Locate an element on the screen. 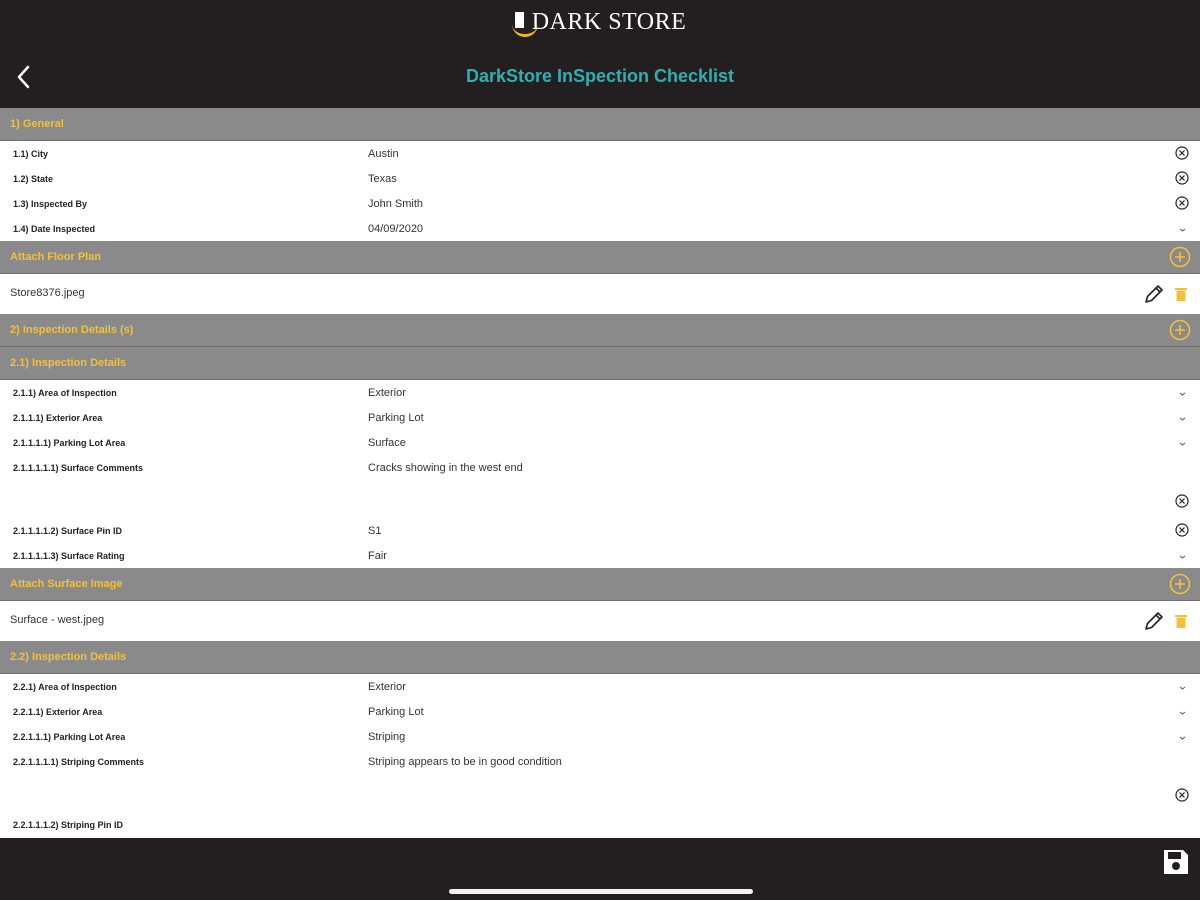 This screenshot has height=900, width=1200. navigation-bar: DarkStore InSpection Checklist is located at coordinates (600, 78).